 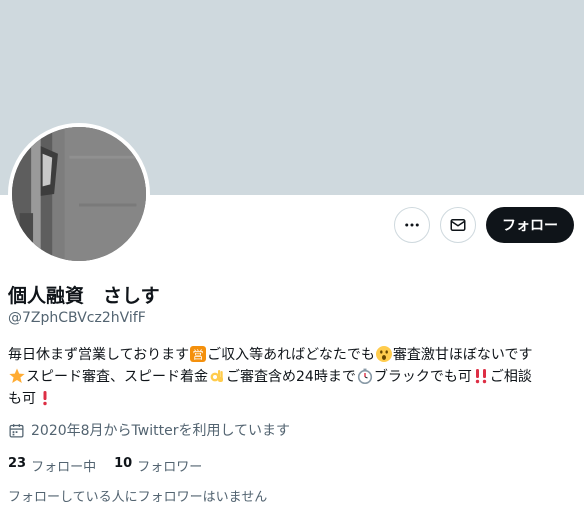 I want to click on bio-text: 審査激甘ほぼないです, so click(x=462, y=355).